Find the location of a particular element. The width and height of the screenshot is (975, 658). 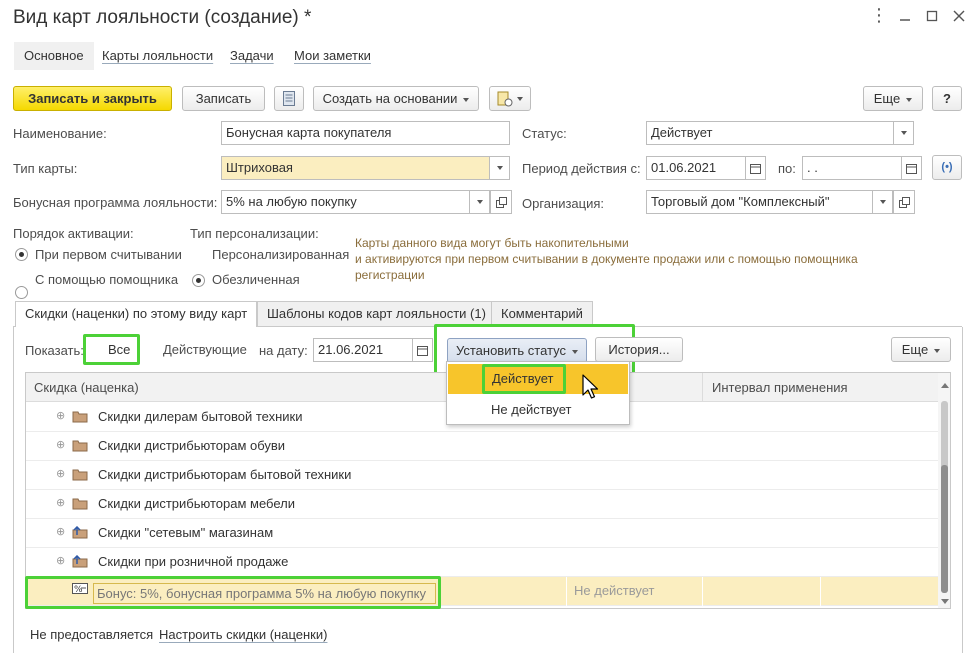

personalization-label: Тип персонализации: is located at coordinates (254, 233).